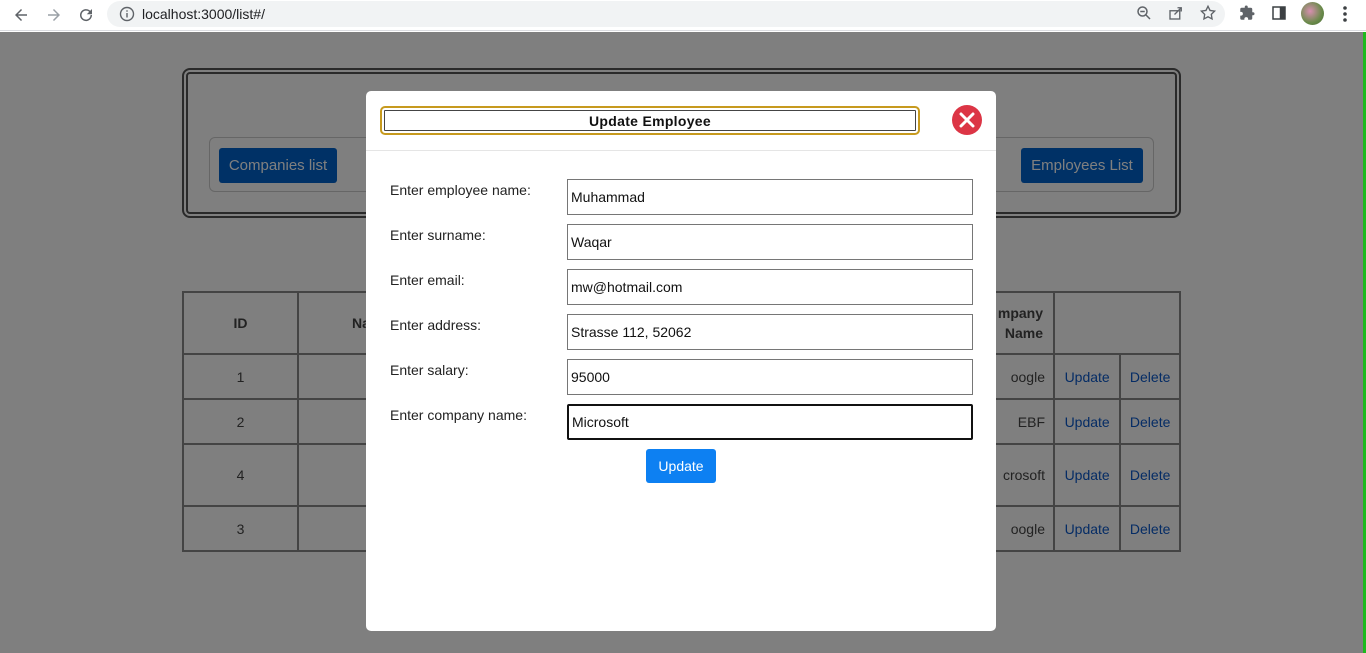  Describe the element at coordinates (681, 466) in the screenshot. I see `update-button: Update` at that location.